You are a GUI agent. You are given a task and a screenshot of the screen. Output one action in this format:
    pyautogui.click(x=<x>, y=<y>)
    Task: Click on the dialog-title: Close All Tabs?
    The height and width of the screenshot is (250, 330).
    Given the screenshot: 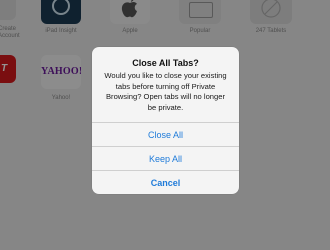 What is the action you would take?
    pyautogui.click(x=165, y=63)
    